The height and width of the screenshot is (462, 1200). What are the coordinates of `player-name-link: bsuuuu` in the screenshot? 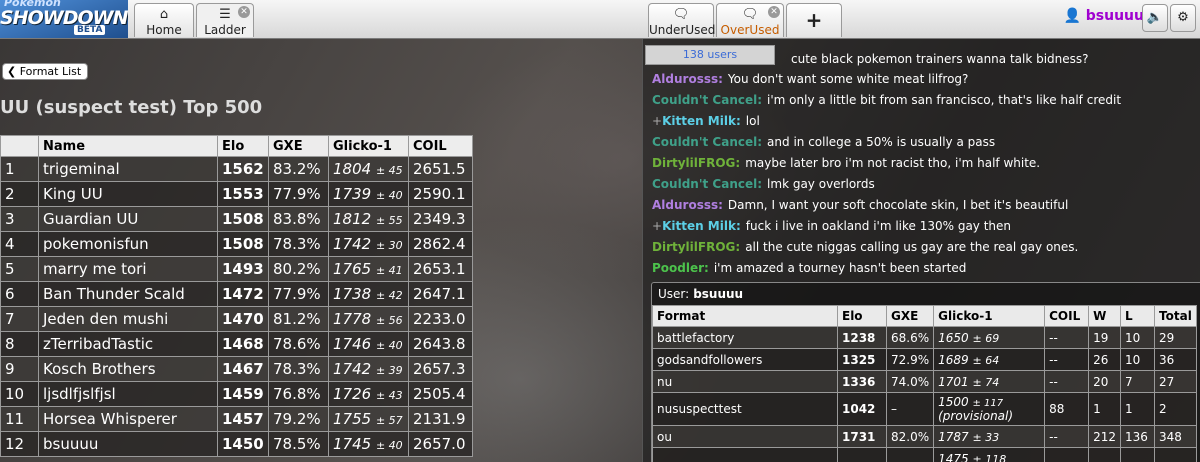 It's located at (128, 444).